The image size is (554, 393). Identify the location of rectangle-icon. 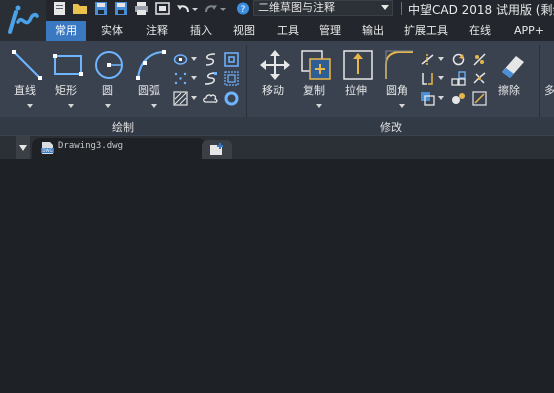
(68, 65).